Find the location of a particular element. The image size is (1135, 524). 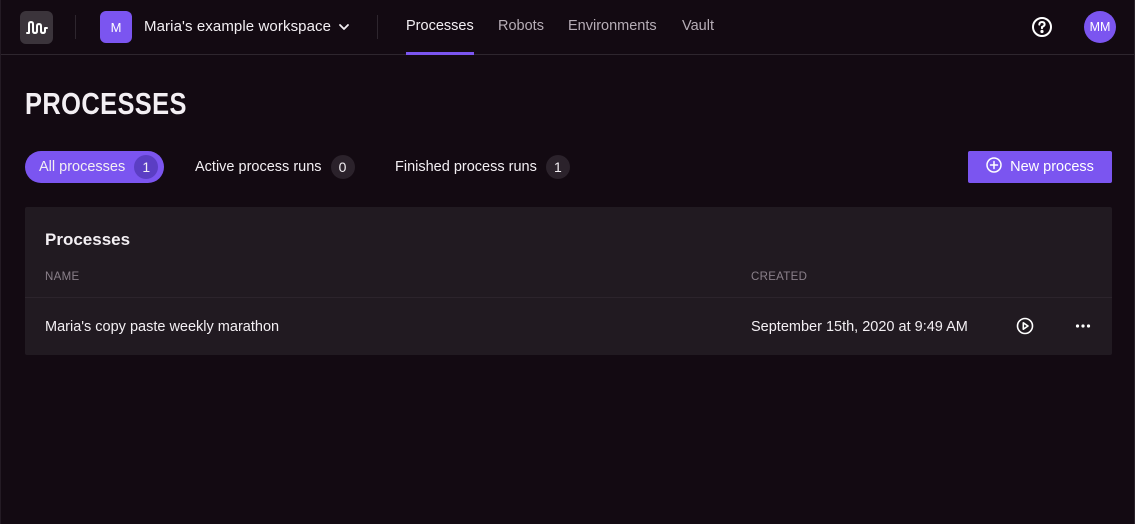

question-circle-icon is located at coordinates (1042, 27).